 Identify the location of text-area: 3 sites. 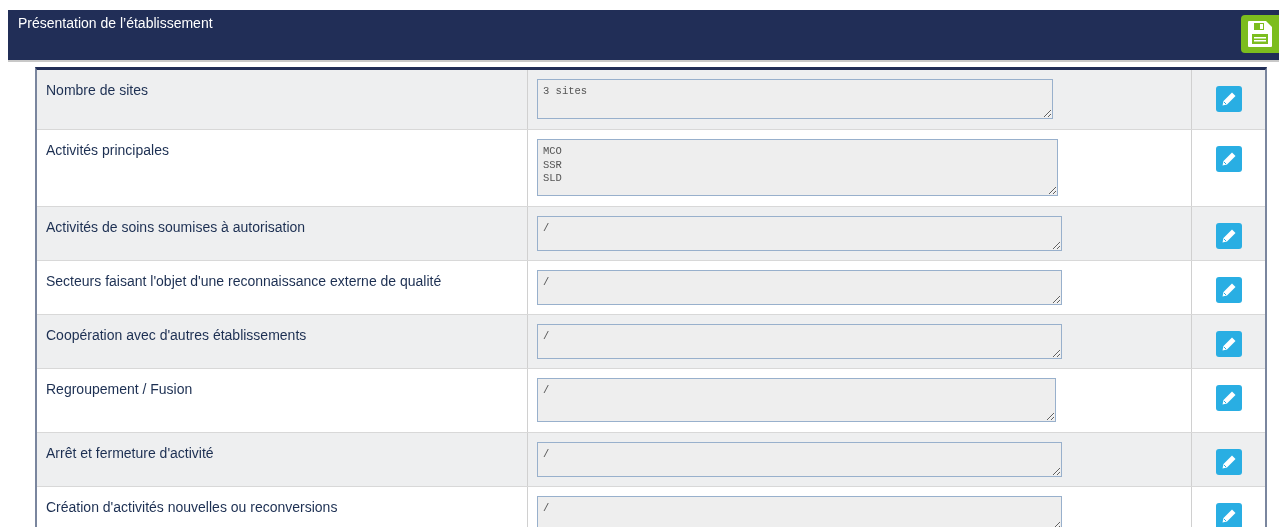
(795, 99).